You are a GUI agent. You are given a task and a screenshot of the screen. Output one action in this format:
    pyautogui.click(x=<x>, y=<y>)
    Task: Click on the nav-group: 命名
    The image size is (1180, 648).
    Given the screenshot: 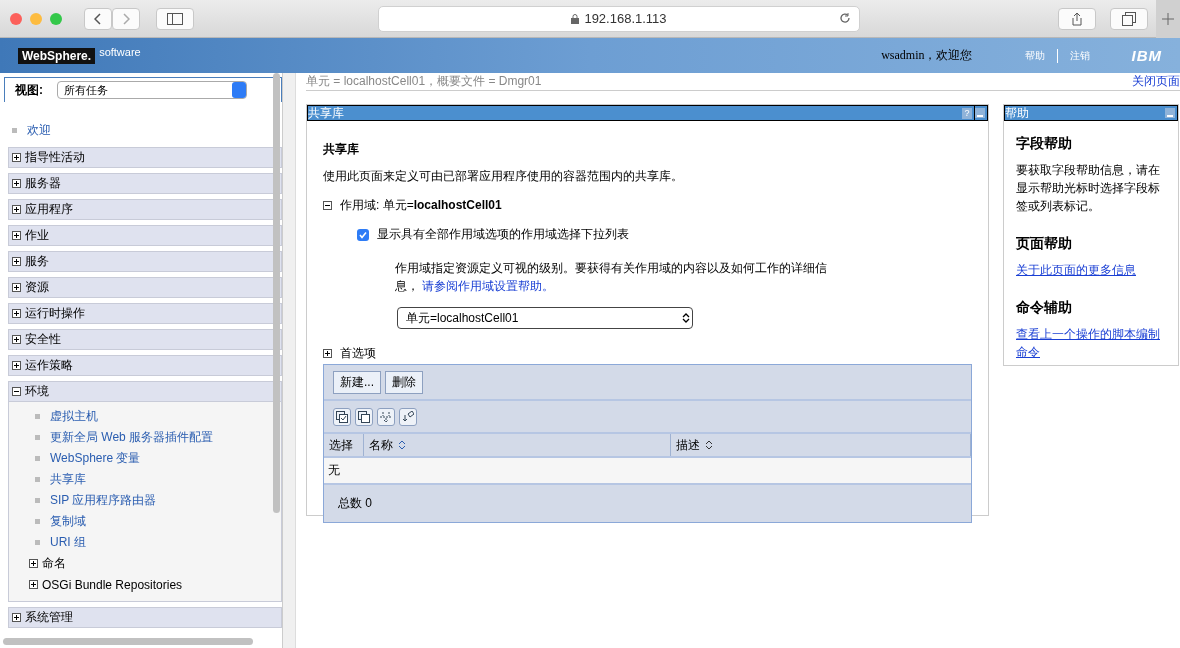 What is the action you would take?
    pyautogui.click(x=54, y=563)
    